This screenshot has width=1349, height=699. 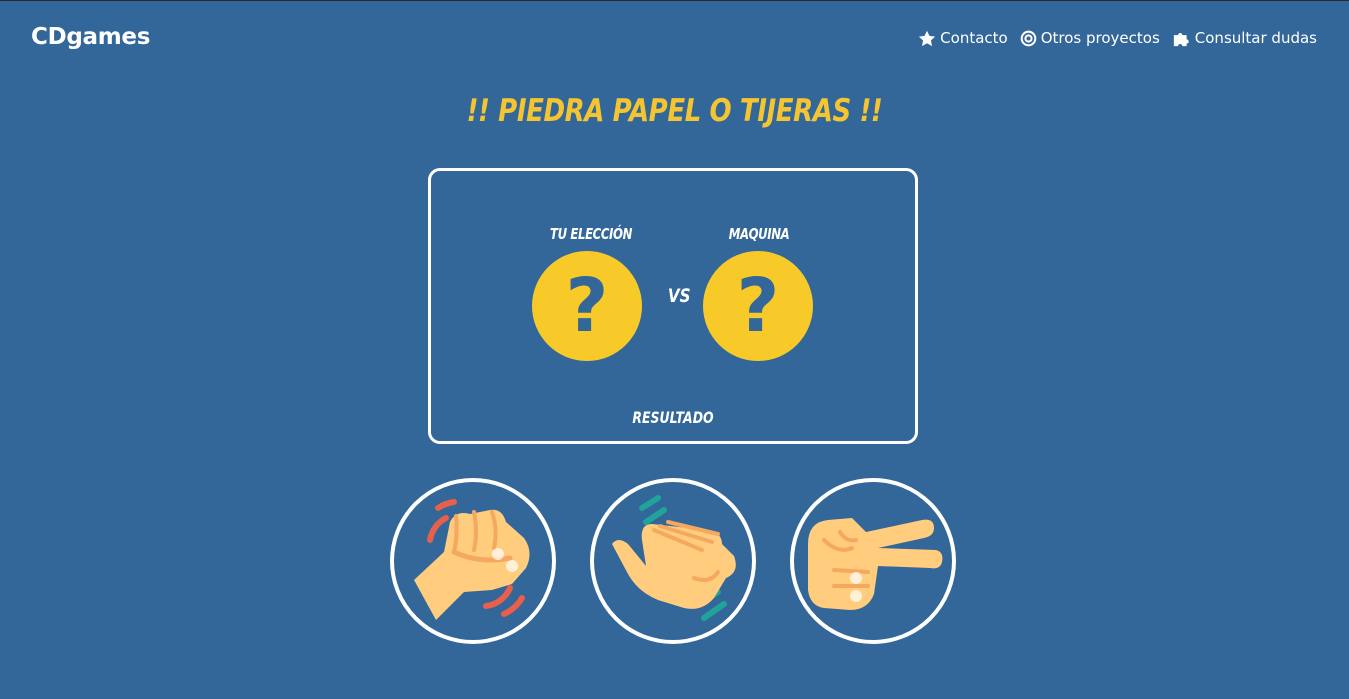 What do you see at coordinates (674, 558) in the screenshot?
I see `paper-hand-icon` at bounding box center [674, 558].